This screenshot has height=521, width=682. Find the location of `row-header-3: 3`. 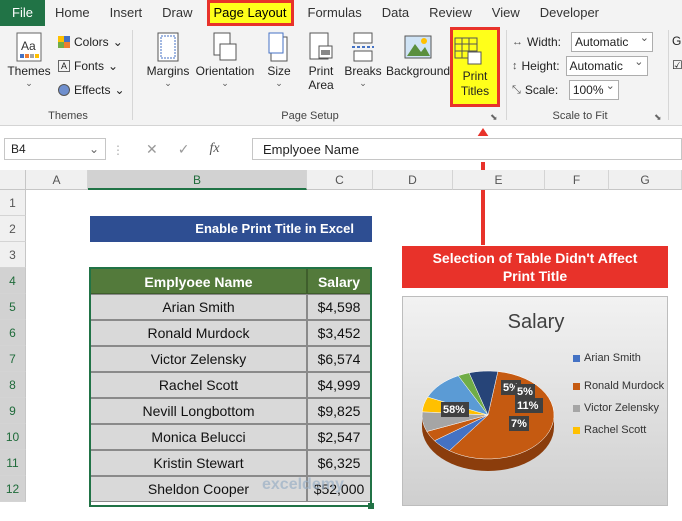

row-header-3: 3 is located at coordinates (13, 255).